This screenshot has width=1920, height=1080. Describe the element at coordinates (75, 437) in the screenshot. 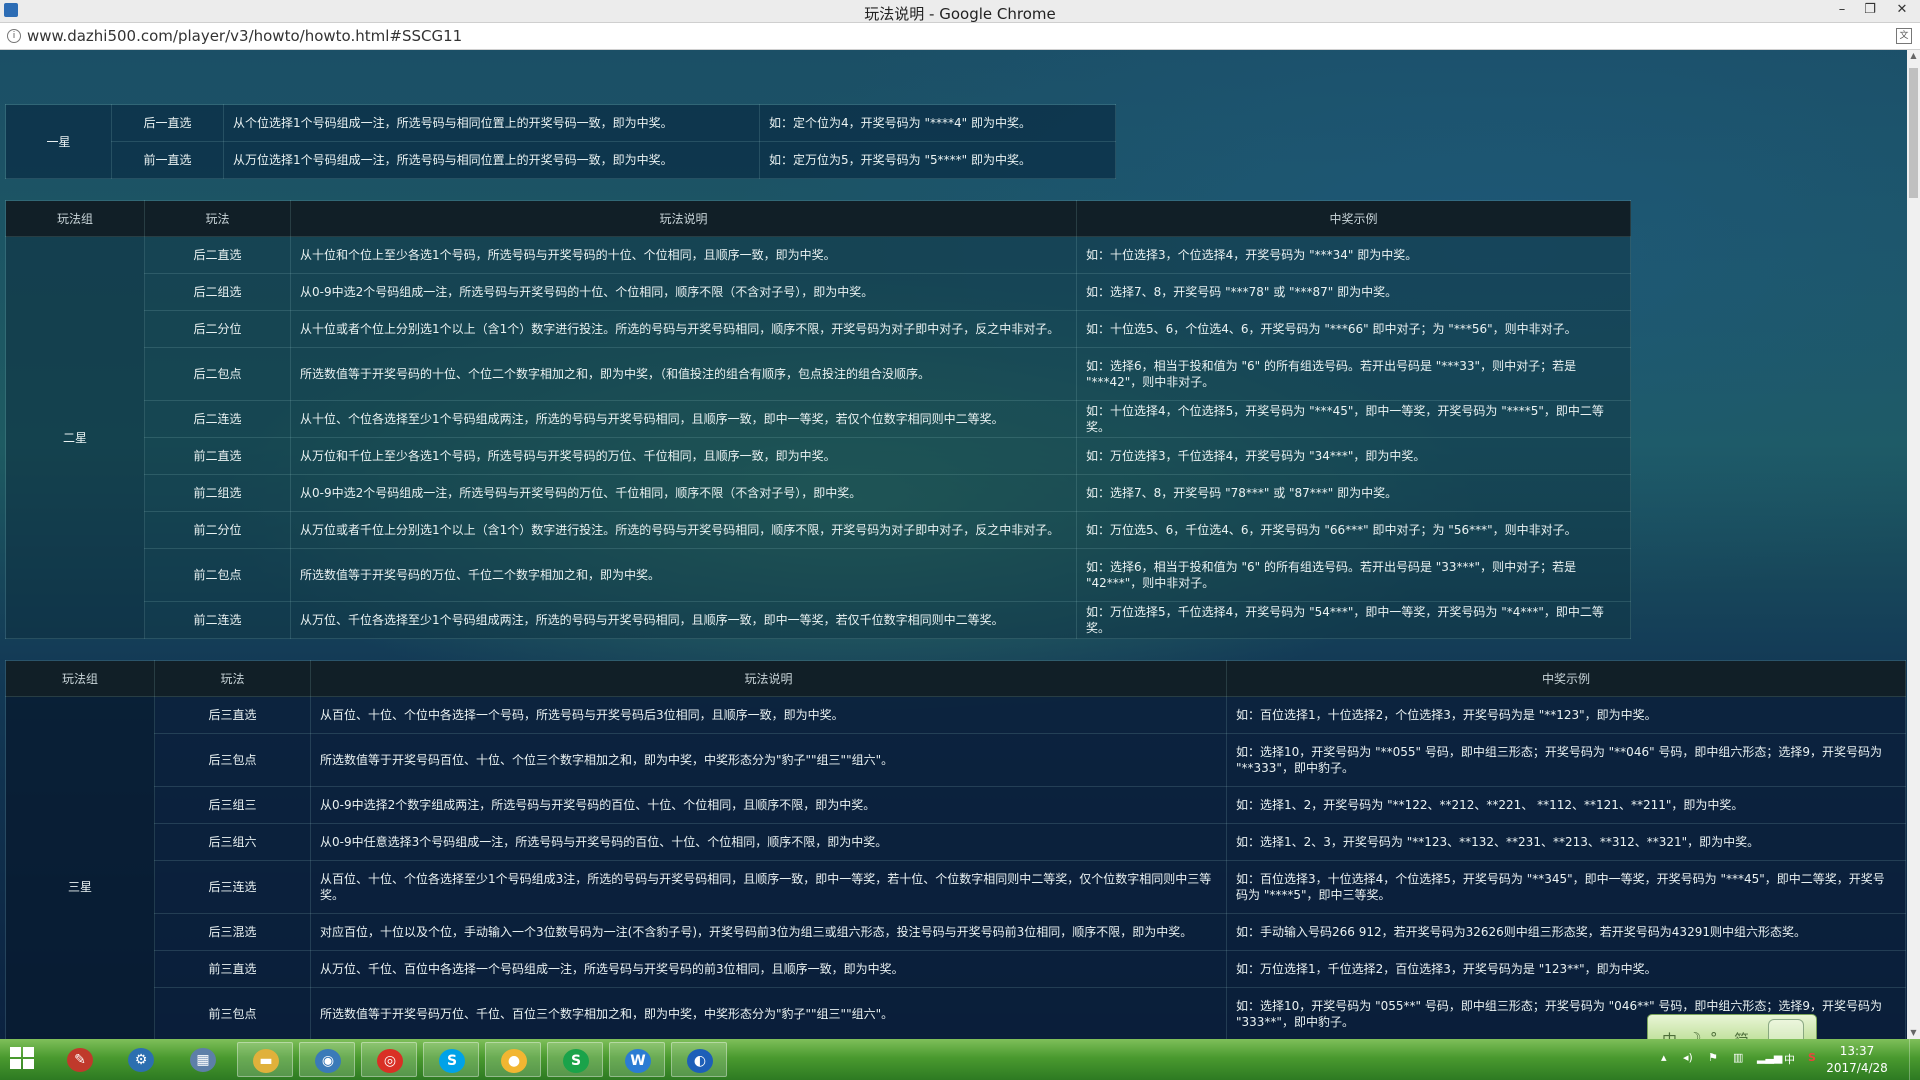

I see `play-group-cell: 二星` at that location.